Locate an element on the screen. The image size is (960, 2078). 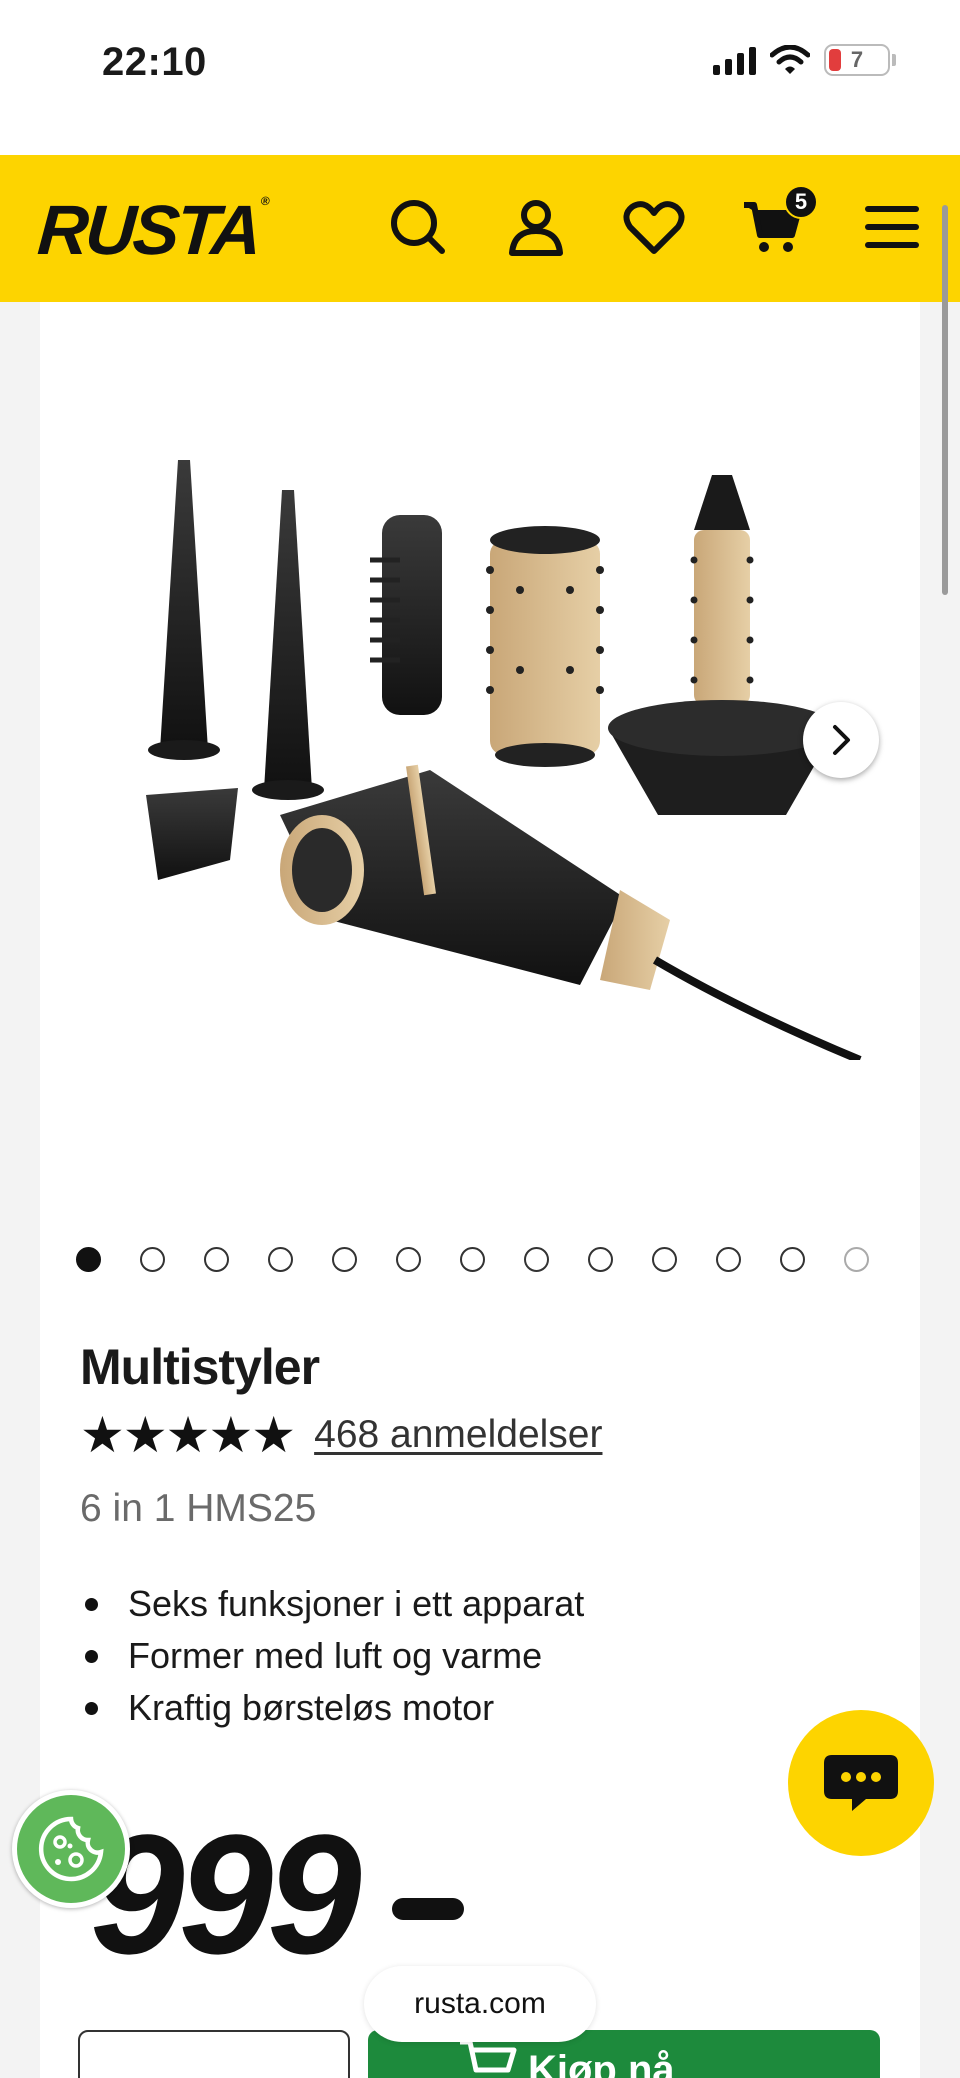
cellular-signal-icon is located at coordinates (734, 60).